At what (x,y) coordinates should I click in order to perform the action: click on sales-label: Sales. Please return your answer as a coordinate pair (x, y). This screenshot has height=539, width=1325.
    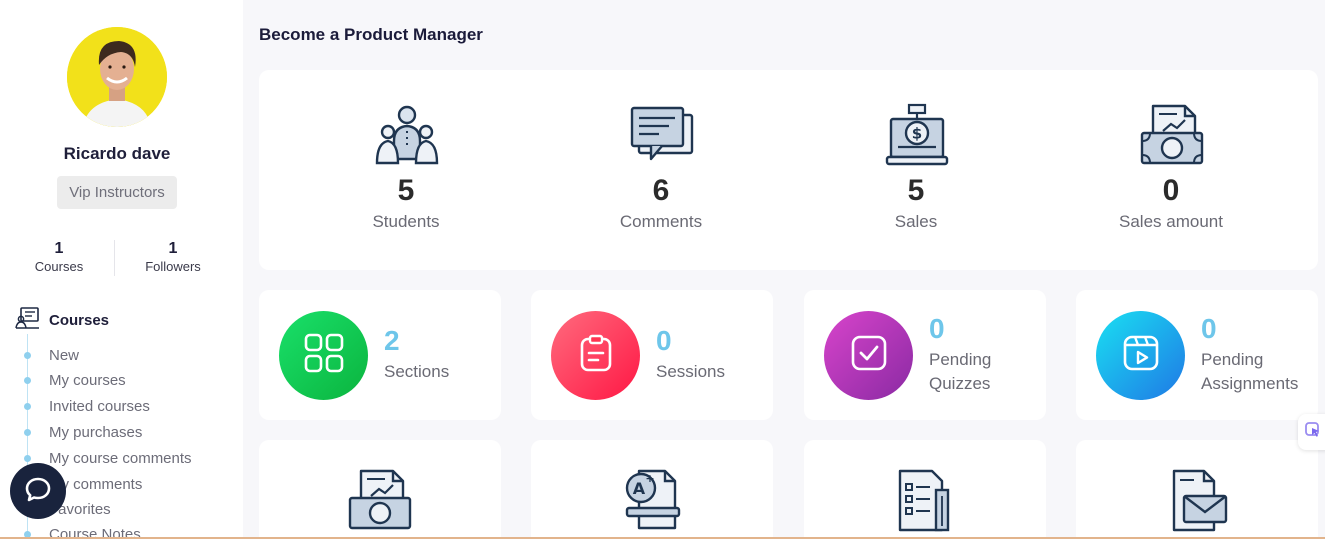
    Looking at the image, I should click on (916, 221).